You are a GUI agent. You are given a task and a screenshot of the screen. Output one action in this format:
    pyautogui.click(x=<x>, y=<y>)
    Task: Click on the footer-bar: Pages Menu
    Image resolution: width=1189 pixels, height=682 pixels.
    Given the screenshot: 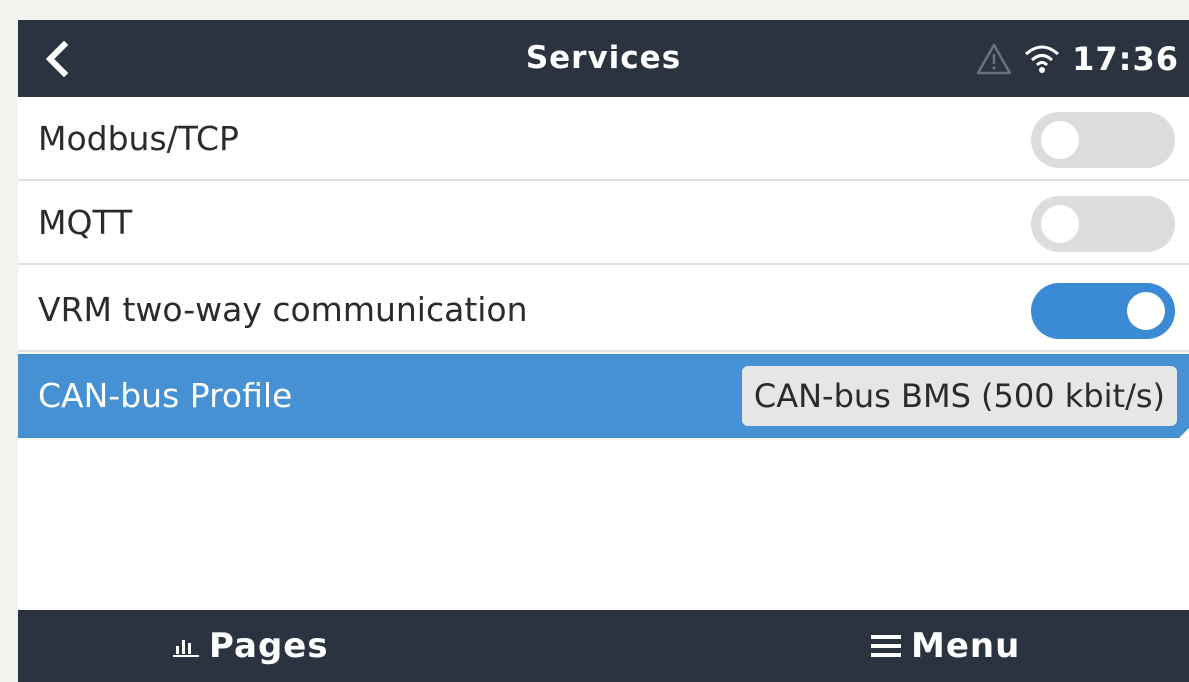 What is the action you would take?
    pyautogui.click(x=603, y=646)
    